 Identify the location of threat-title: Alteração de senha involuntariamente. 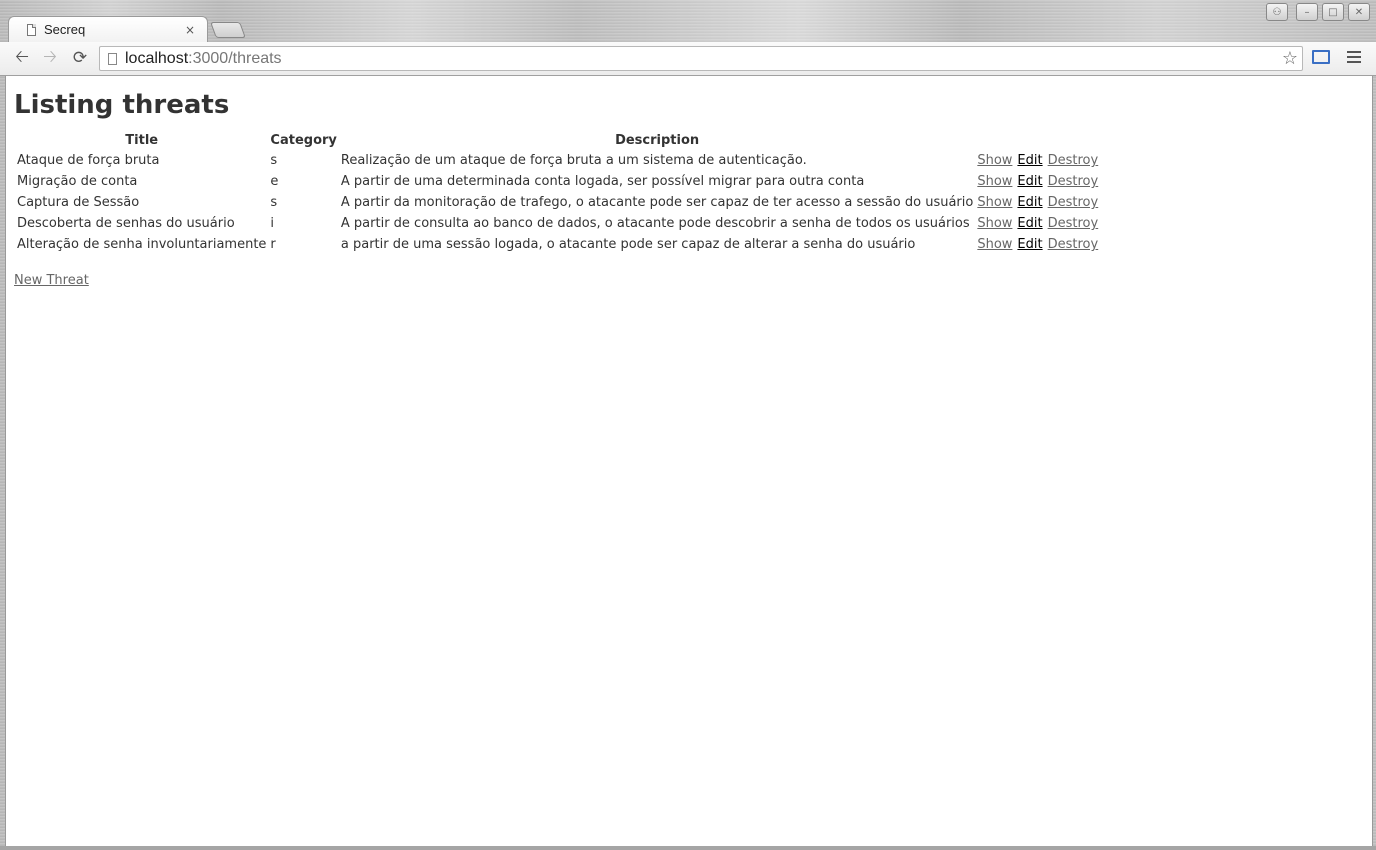
(142, 244).